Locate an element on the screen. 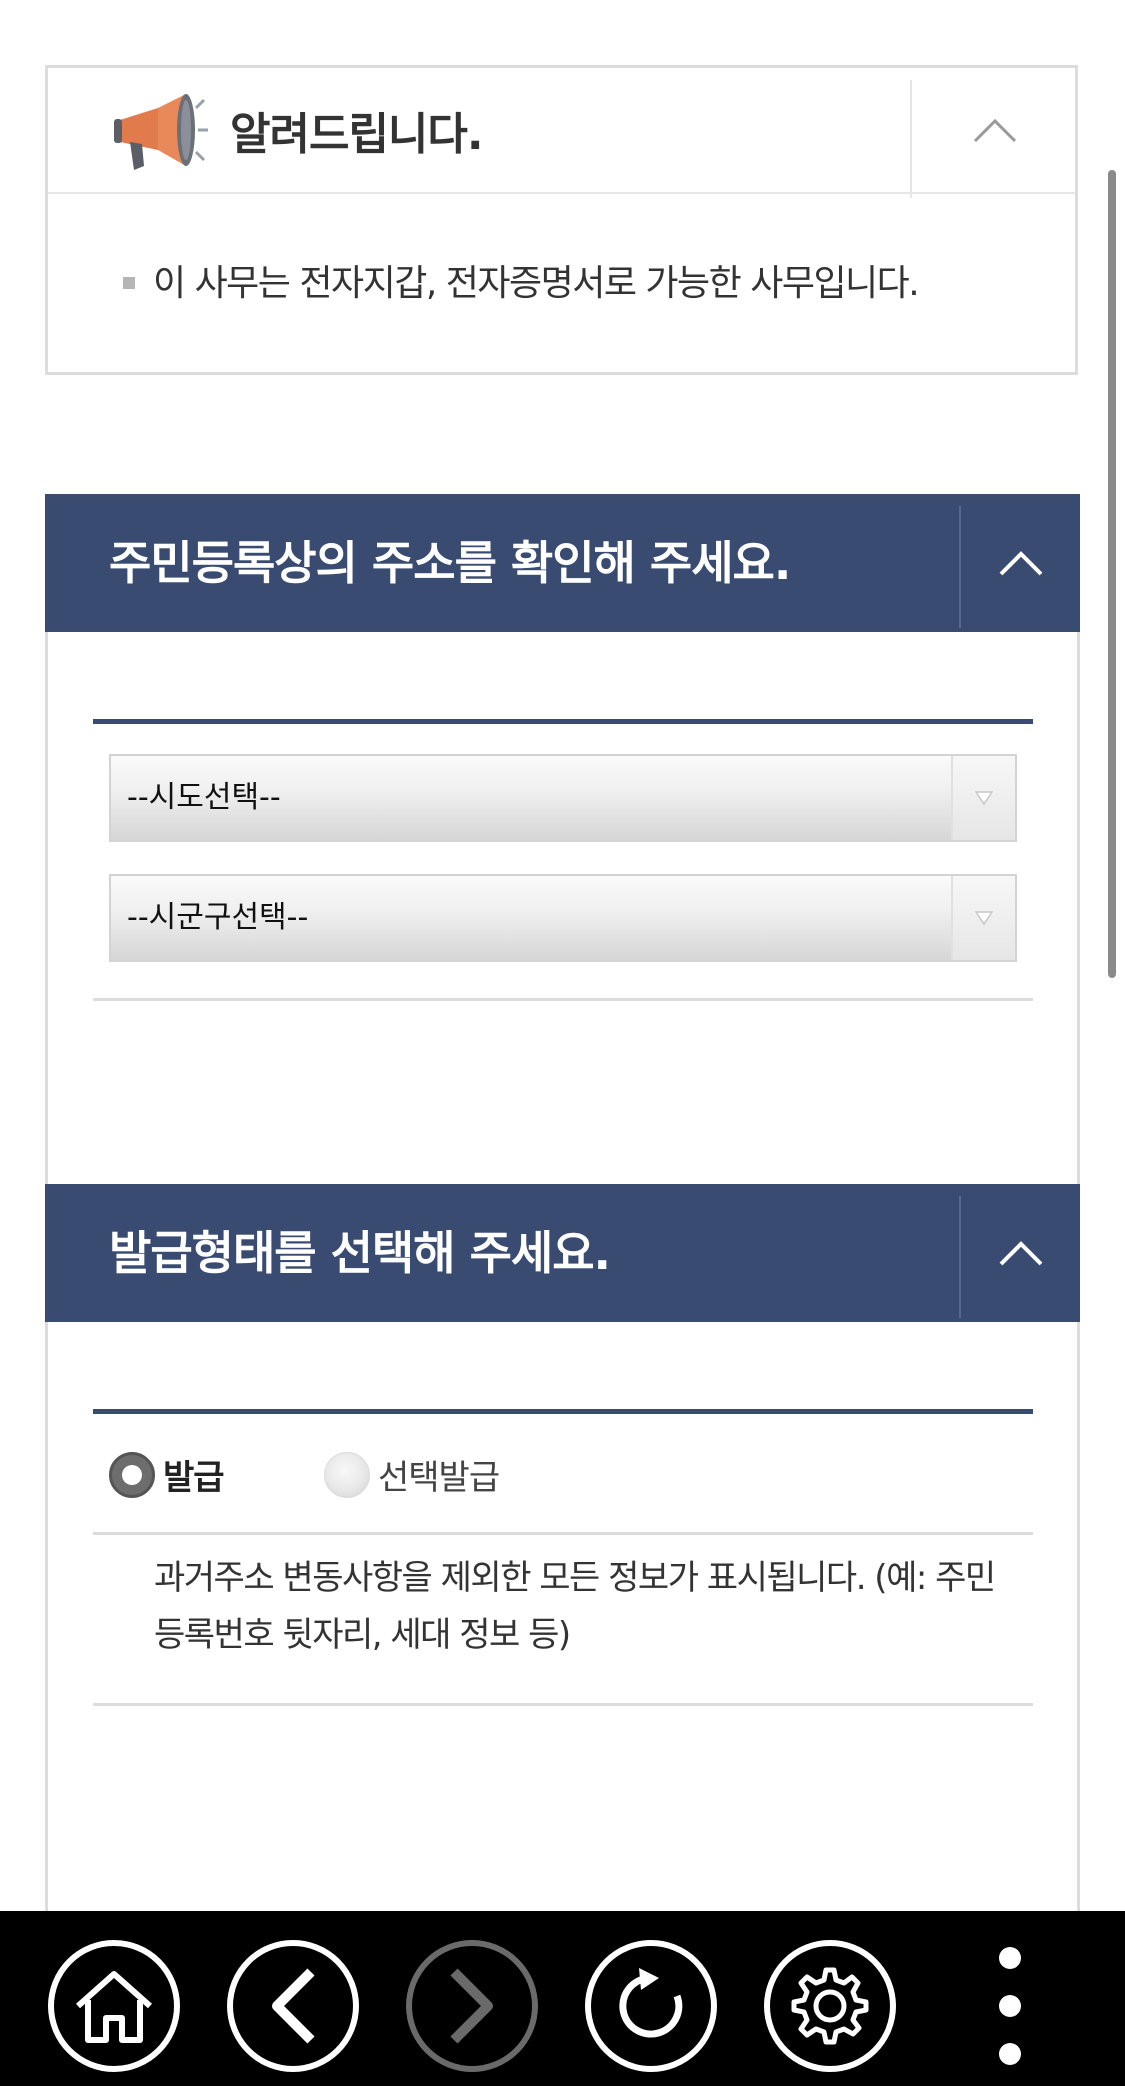  issue-collapse-button is located at coordinates (1020, 1253).